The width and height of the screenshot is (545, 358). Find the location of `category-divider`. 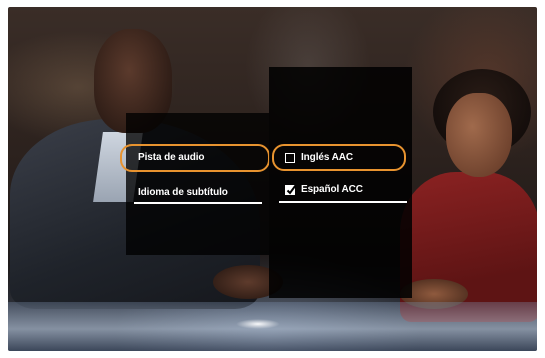

category-divider is located at coordinates (198, 203).